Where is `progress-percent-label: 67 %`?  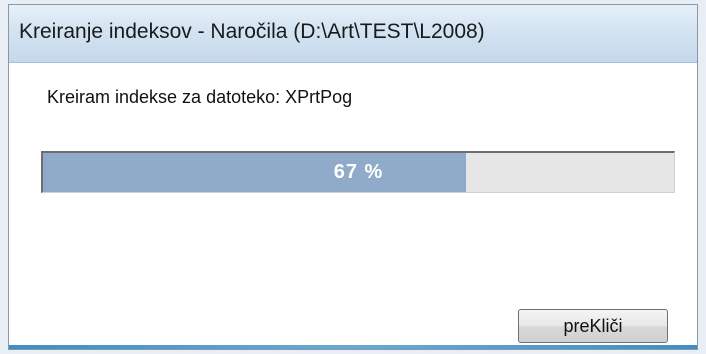 progress-percent-label: 67 % is located at coordinates (358, 172).